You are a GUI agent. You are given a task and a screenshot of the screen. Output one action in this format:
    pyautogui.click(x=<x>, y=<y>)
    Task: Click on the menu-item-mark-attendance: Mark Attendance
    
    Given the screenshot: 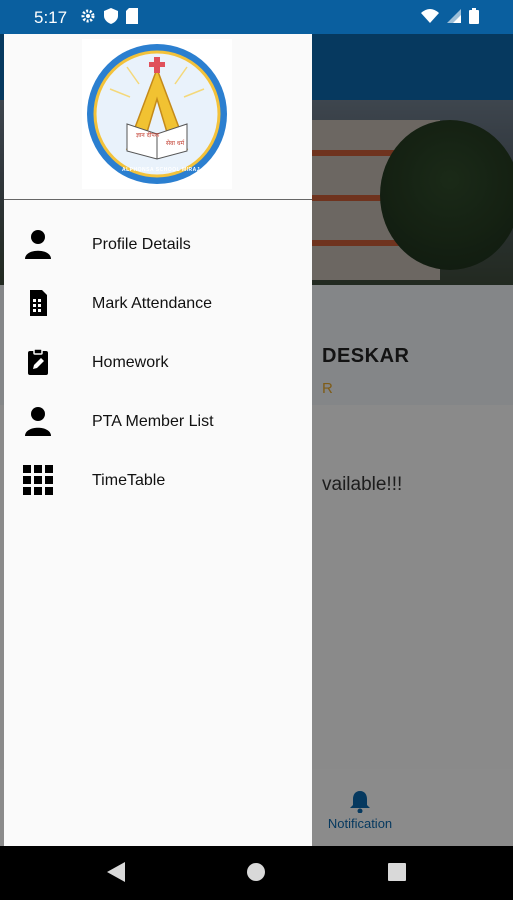 What is the action you would take?
    pyautogui.click(x=158, y=304)
    